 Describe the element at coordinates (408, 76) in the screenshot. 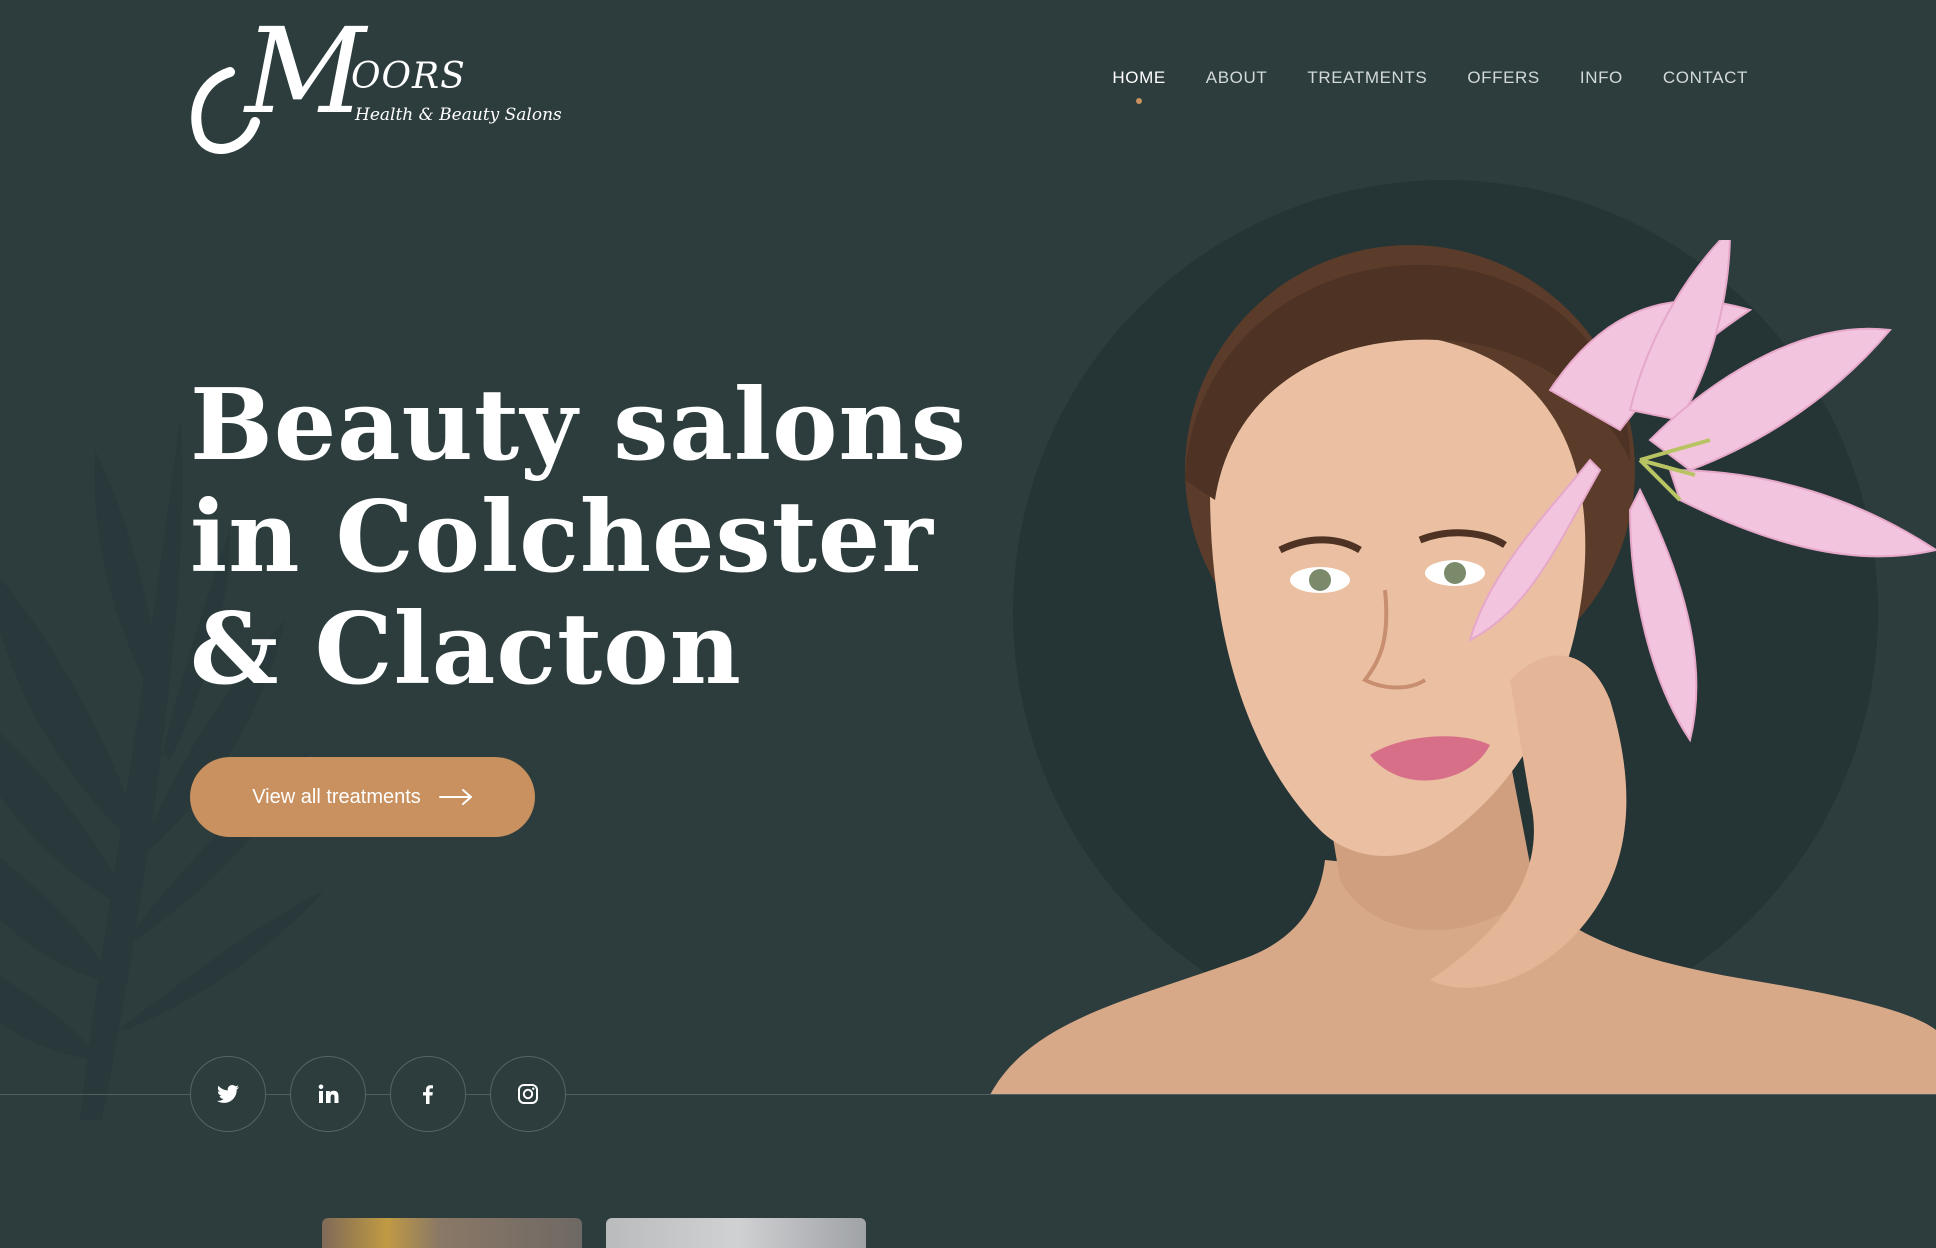

I see `logo-wordmark: OORS` at that location.